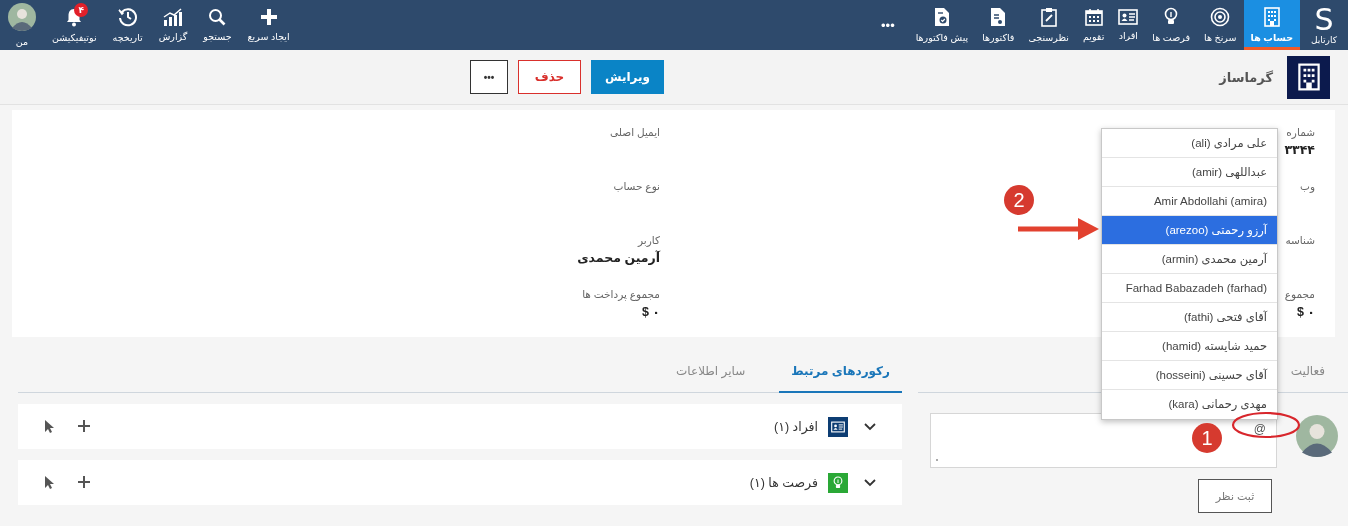  I want to click on nav-tab: فاکتورها, so click(998, 25).